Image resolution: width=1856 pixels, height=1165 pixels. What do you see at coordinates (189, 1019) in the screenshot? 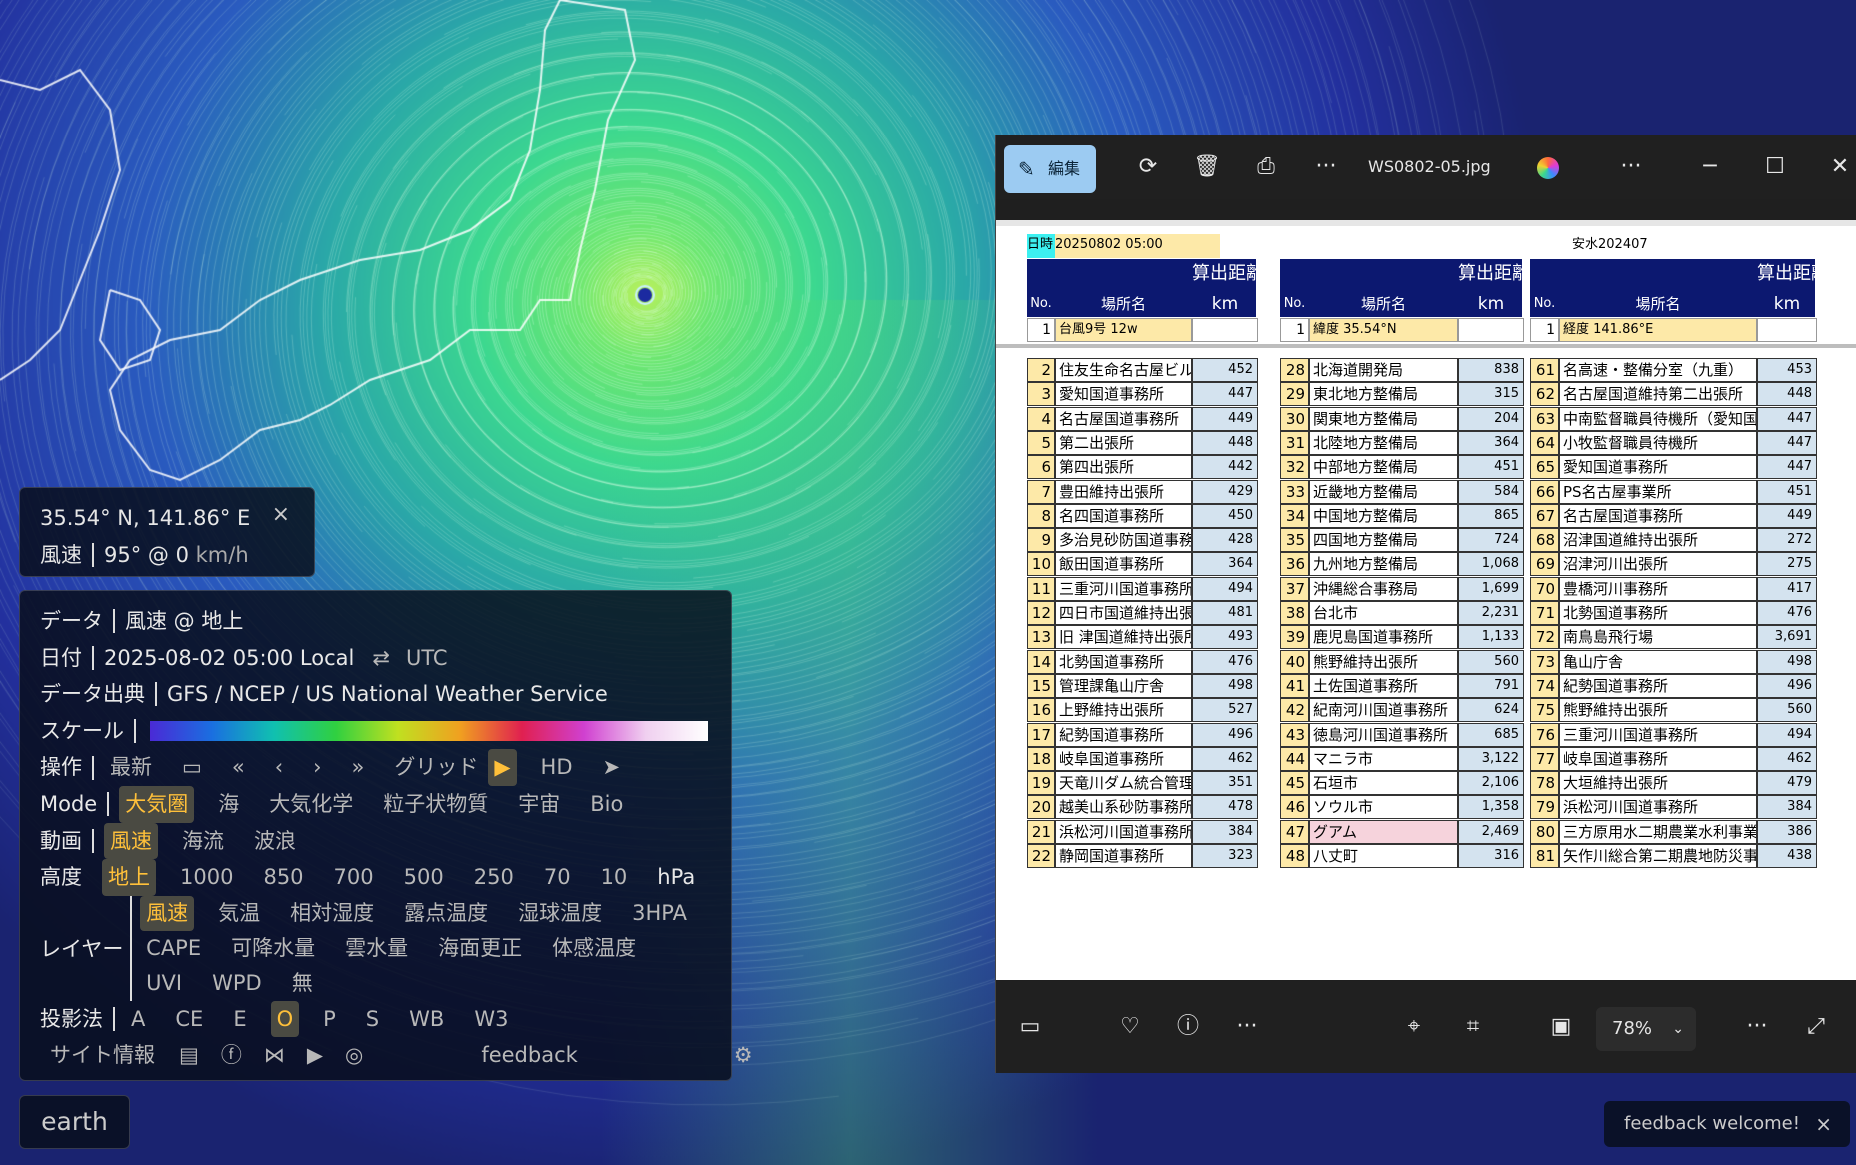
I see `option-proj-row-1: CE` at bounding box center [189, 1019].